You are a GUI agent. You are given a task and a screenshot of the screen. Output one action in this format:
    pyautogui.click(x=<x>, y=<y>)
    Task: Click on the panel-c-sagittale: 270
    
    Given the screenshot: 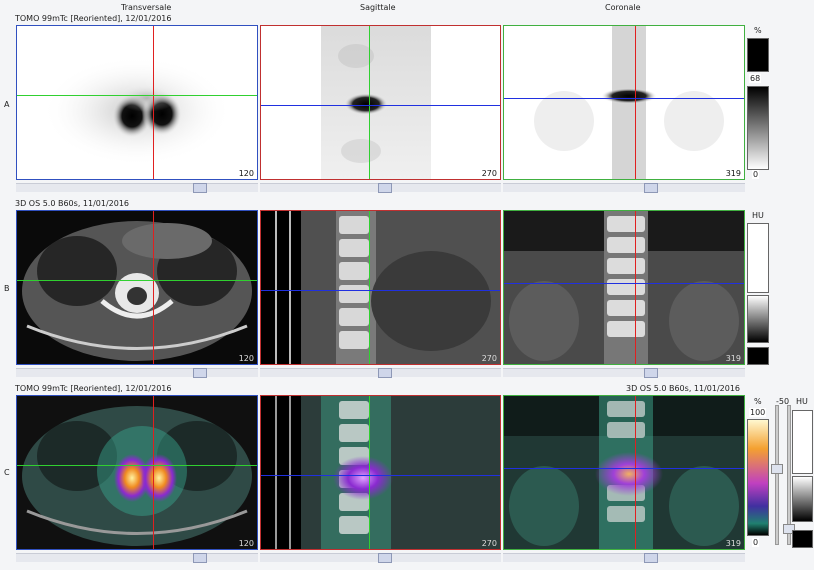 What is the action you would take?
    pyautogui.click(x=380, y=472)
    